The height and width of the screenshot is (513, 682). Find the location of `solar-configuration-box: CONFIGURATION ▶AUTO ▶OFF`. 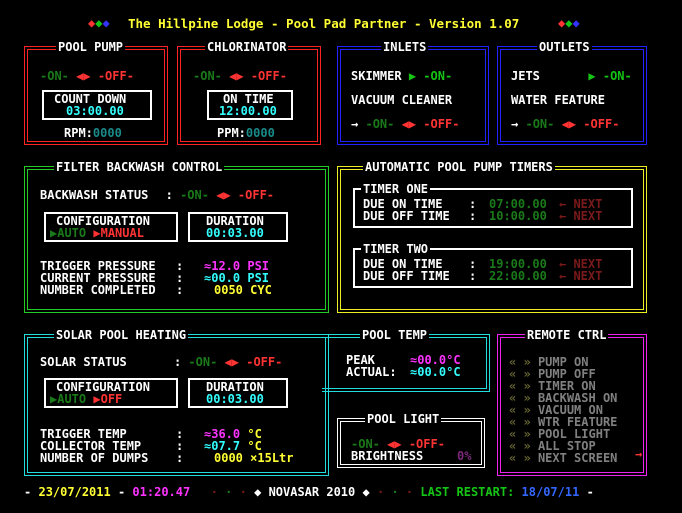

solar-configuration-box: CONFIGURATION ▶AUTO ▶OFF is located at coordinates (111, 393).